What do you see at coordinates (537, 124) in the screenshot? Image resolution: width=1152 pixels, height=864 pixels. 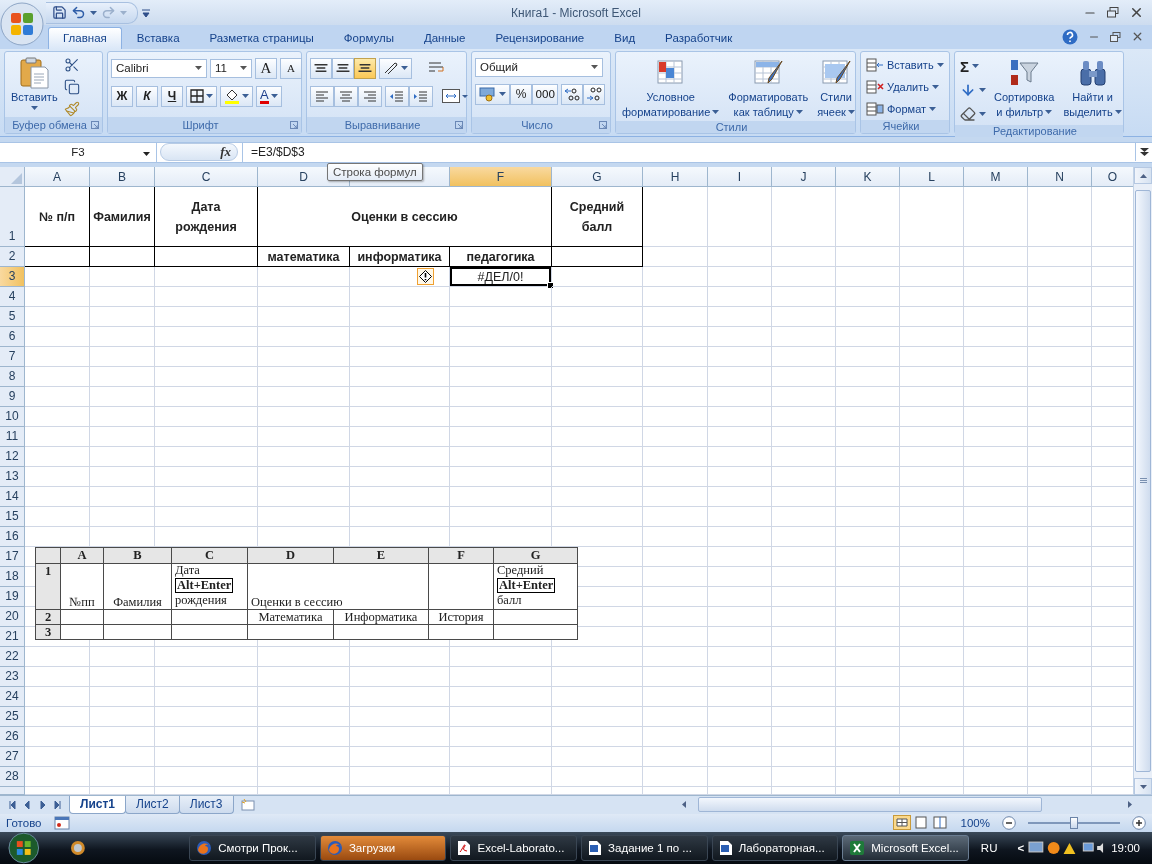 I see `group-label: Число` at bounding box center [537, 124].